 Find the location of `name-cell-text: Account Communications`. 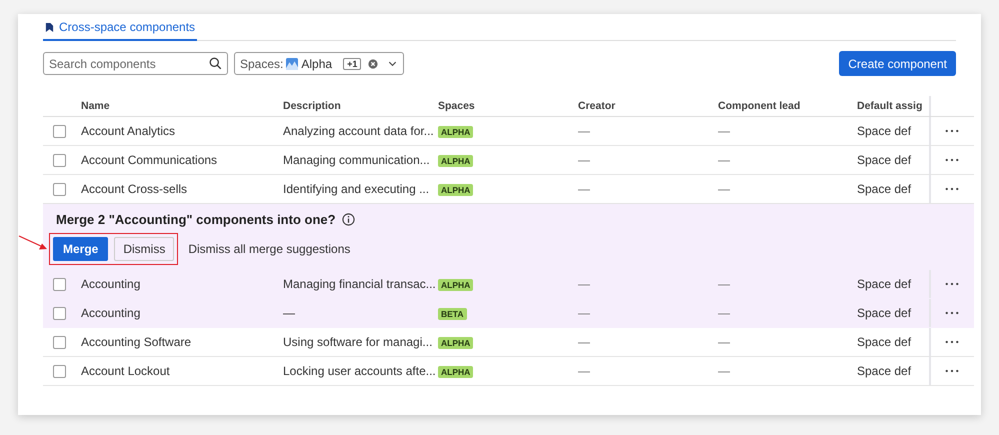

name-cell-text: Account Communications is located at coordinates (149, 160).